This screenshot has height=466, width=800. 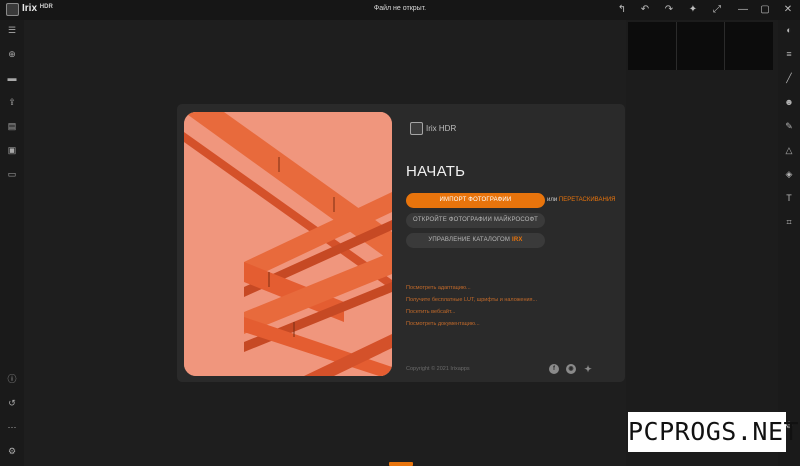 I want to click on catalog-button-accent: IRX, so click(x=517, y=240).